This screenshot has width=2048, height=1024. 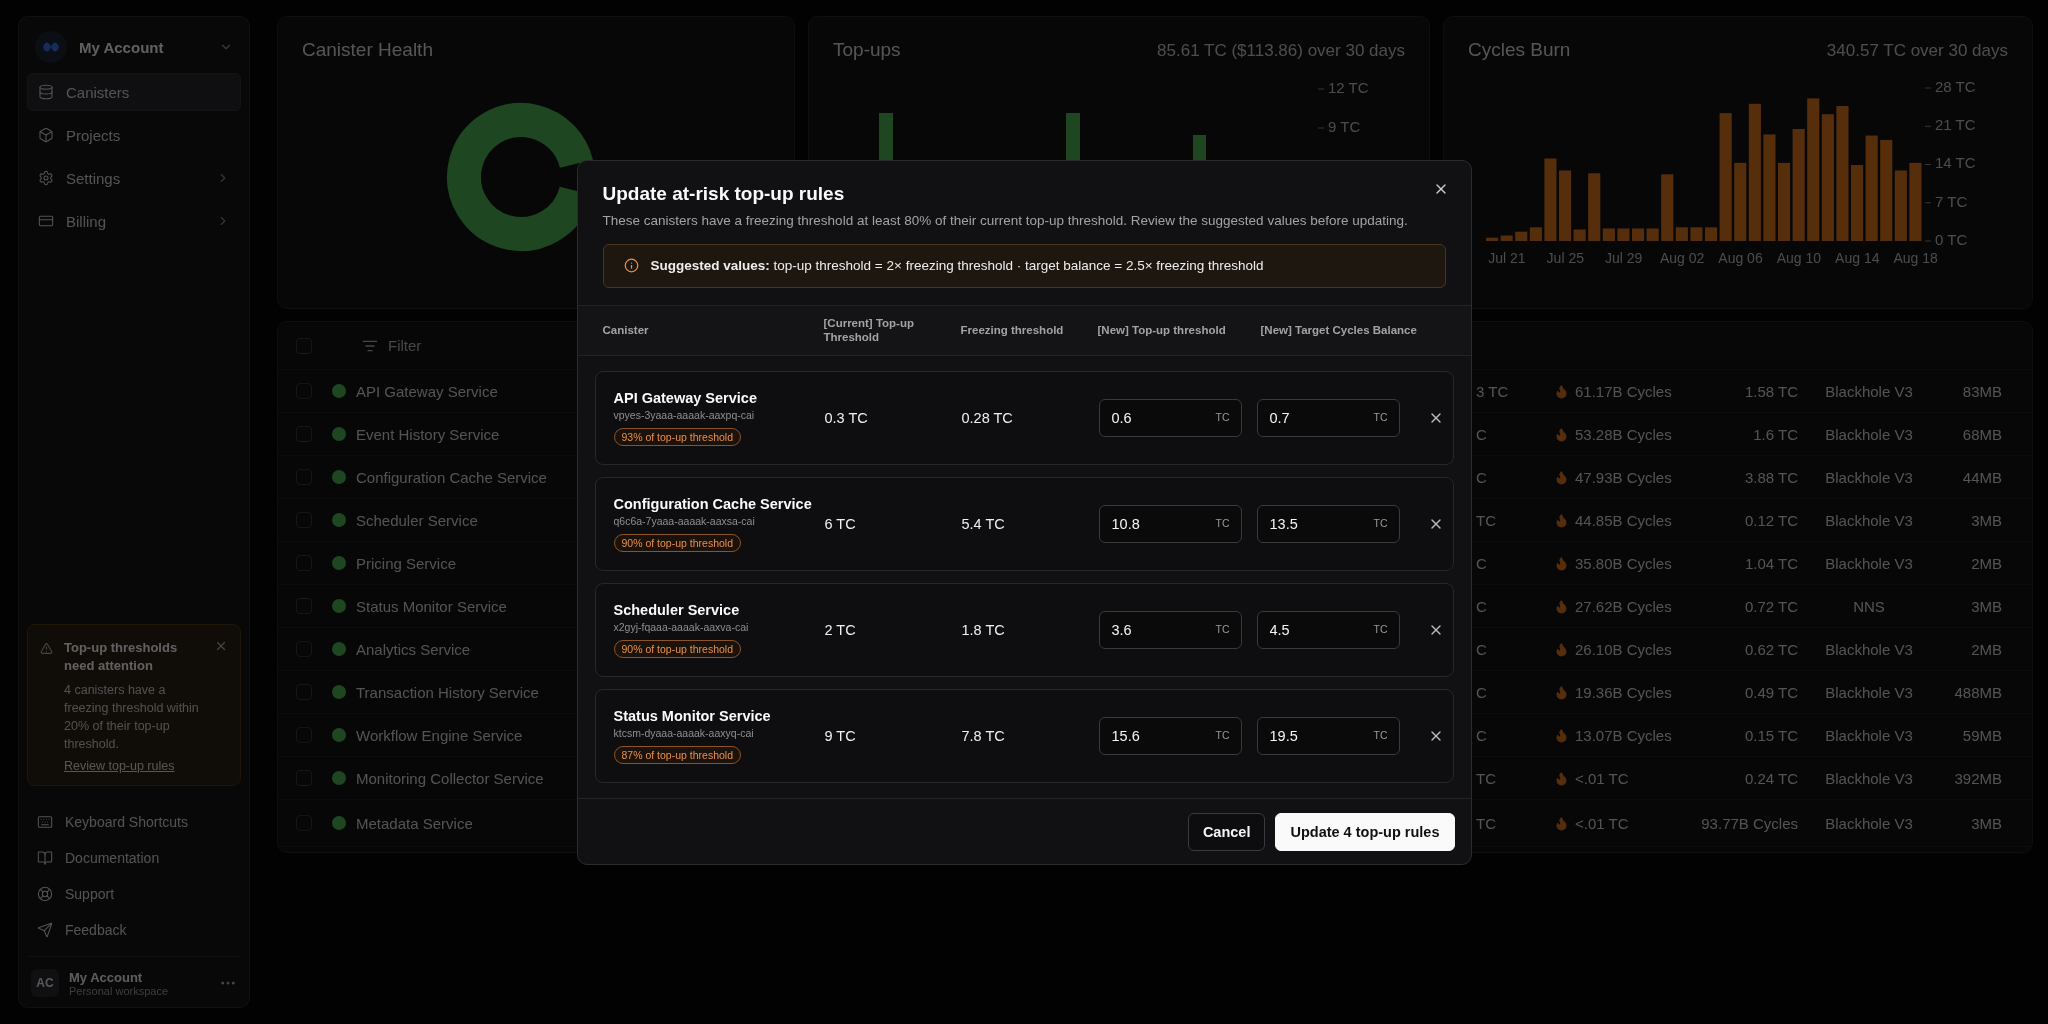 What do you see at coordinates (1519, 50) in the screenshot?
I see `card-title: Cycles Burn` at bounding box center [1519, 50].